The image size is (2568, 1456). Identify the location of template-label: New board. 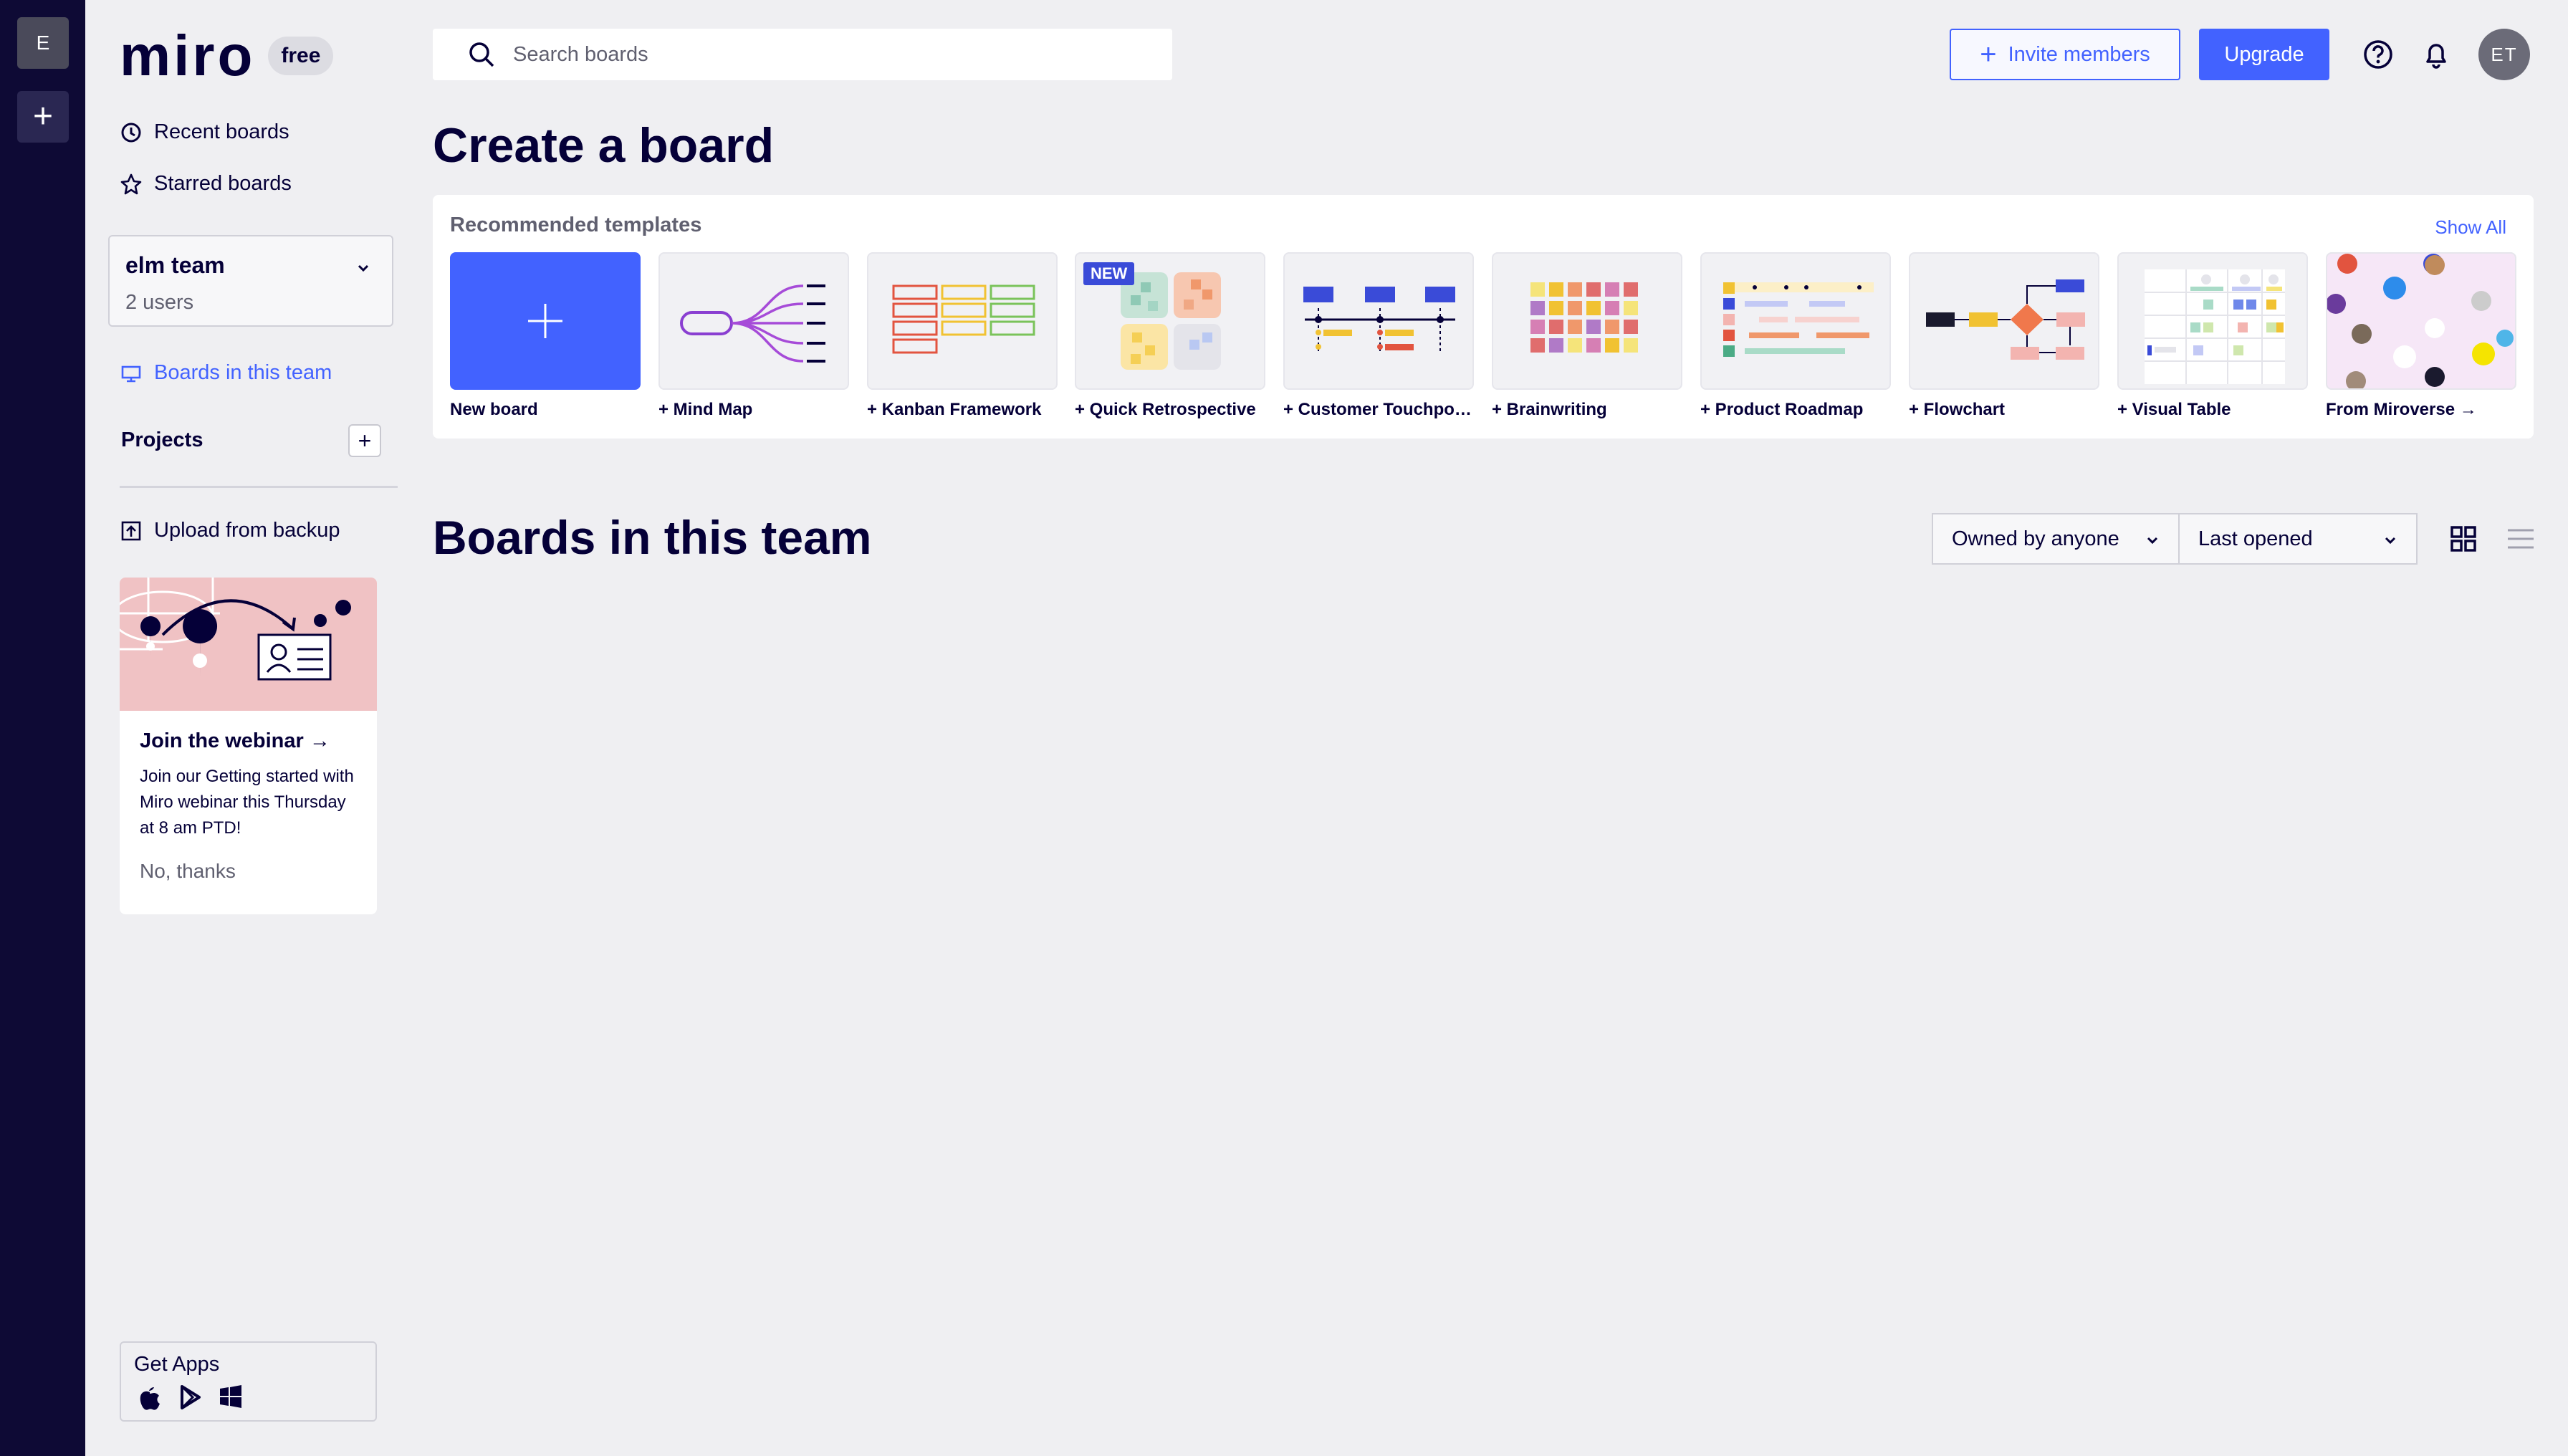
(494, 409).